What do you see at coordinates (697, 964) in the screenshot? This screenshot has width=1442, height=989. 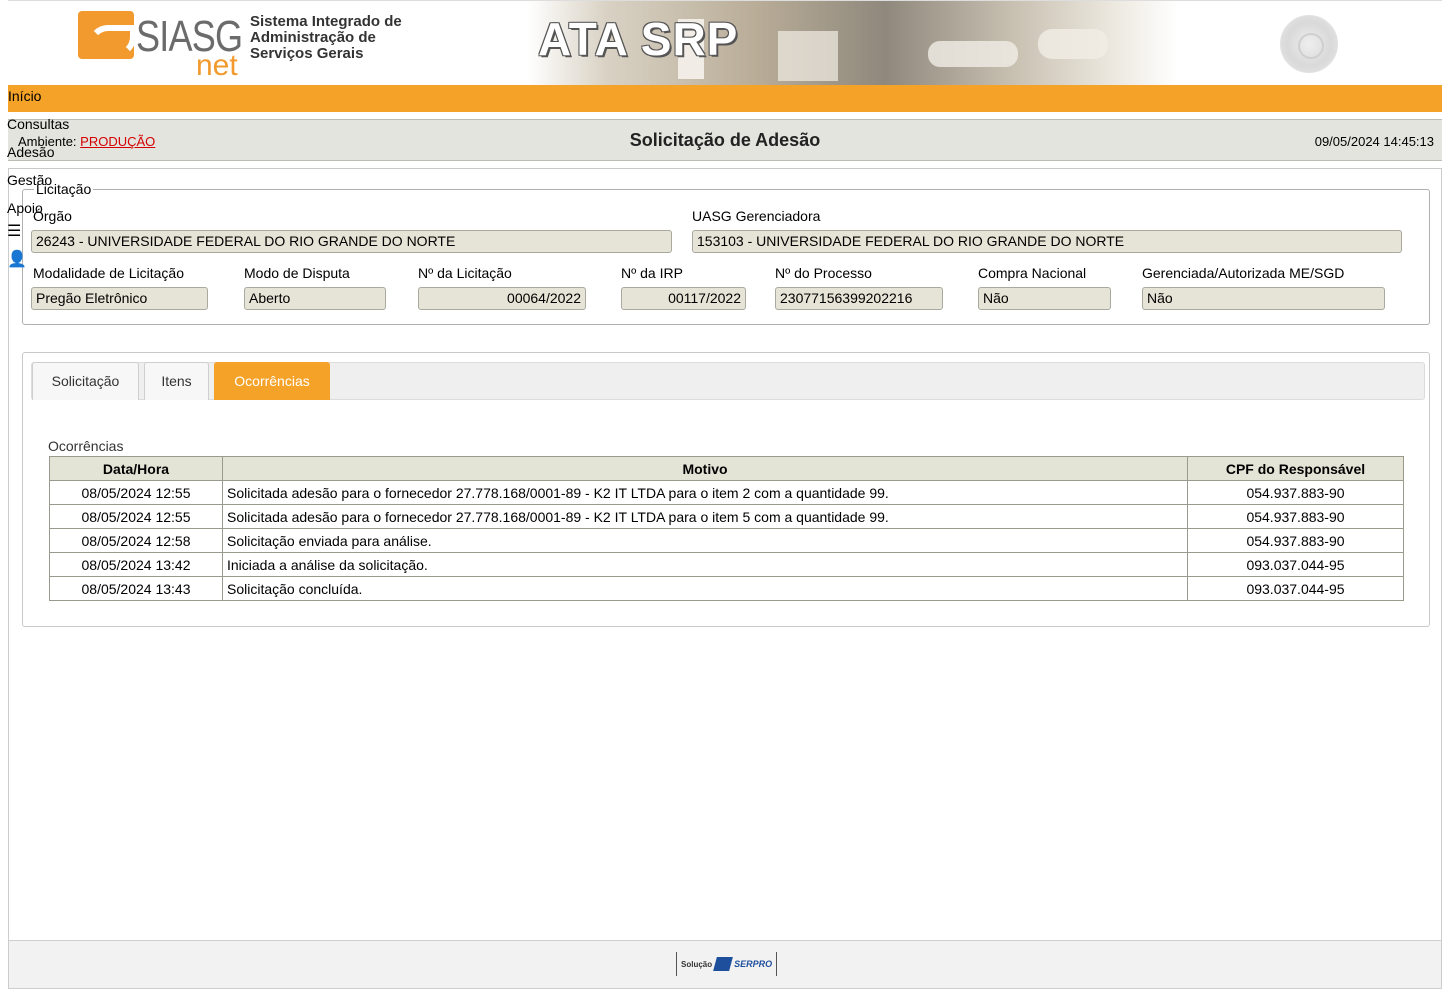 I see `solucao-label: Solução` at bounding box center [697, 964].